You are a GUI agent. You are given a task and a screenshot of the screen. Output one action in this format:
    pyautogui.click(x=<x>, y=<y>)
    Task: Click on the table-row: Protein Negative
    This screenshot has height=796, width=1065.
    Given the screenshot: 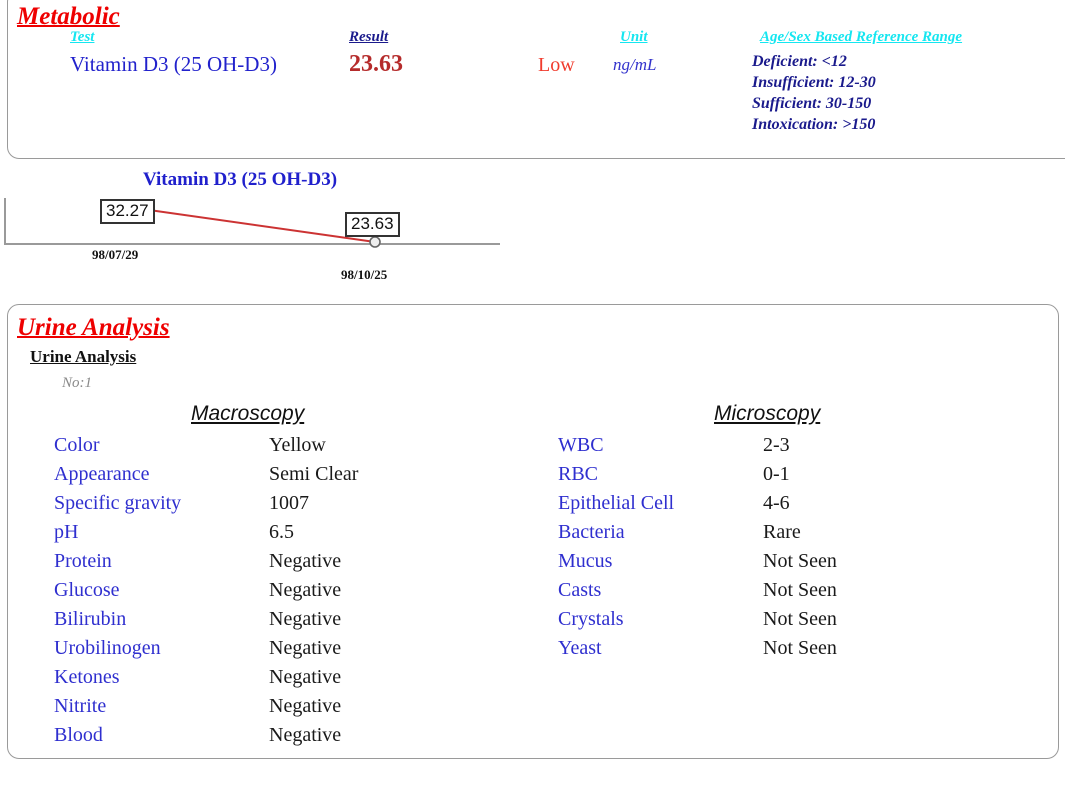 What is the action you would take?
    pyautogui.click(x=206, y=561)
    